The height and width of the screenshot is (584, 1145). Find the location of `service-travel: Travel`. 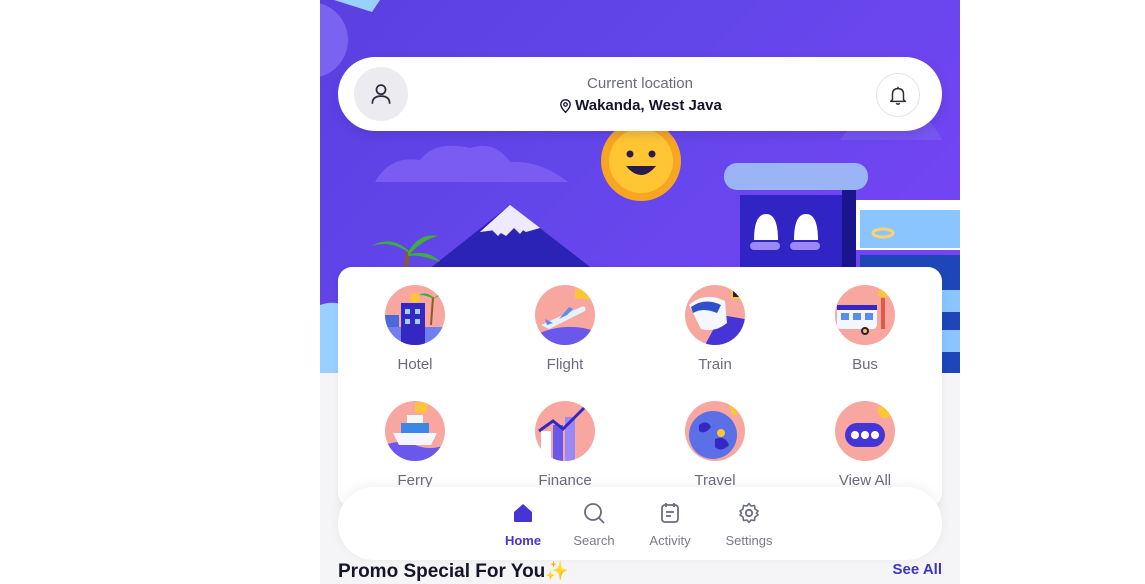

service-travel: Travel is located at coordinates (715, 445).